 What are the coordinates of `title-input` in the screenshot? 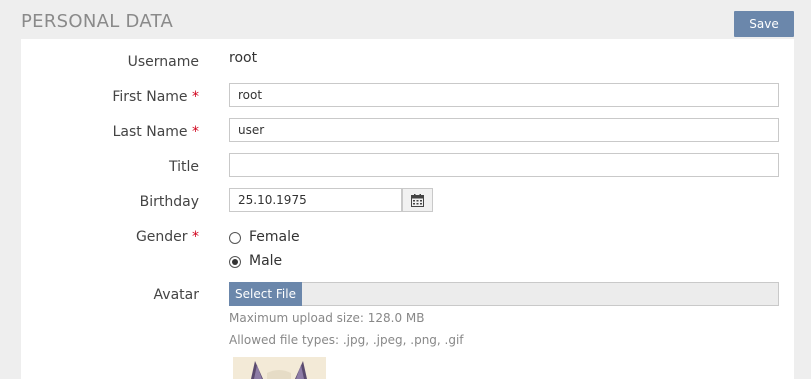 It's located at (504, 165).